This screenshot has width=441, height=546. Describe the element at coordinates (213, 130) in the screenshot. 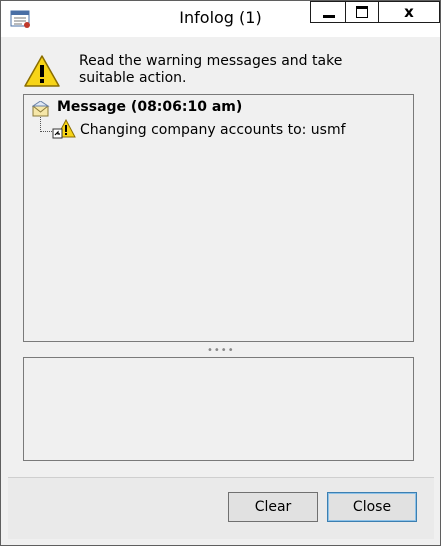

I see `tree-node-child: Changing company accounts to: usmf` at that location.